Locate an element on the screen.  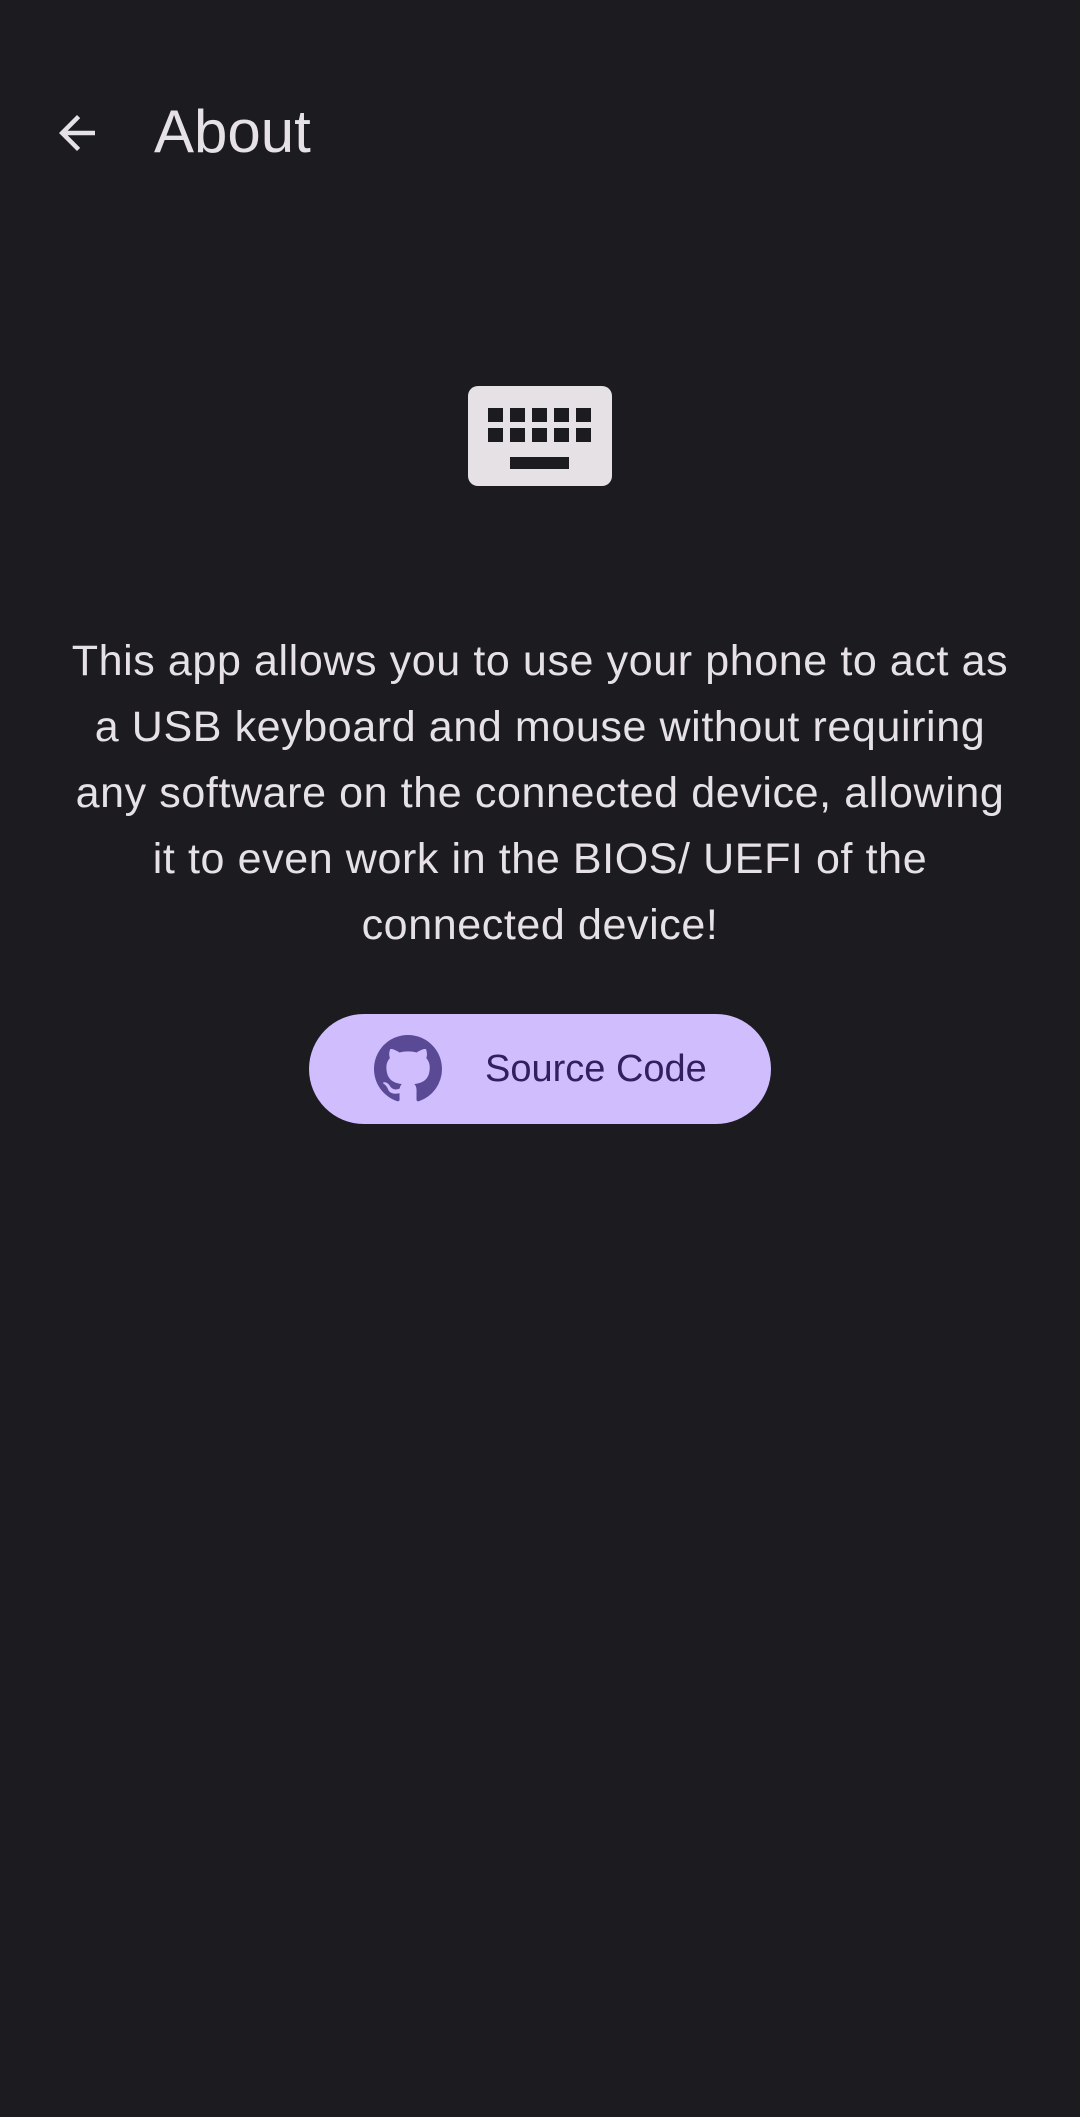
top-app-bar: About is located at coordinates (540, 133).